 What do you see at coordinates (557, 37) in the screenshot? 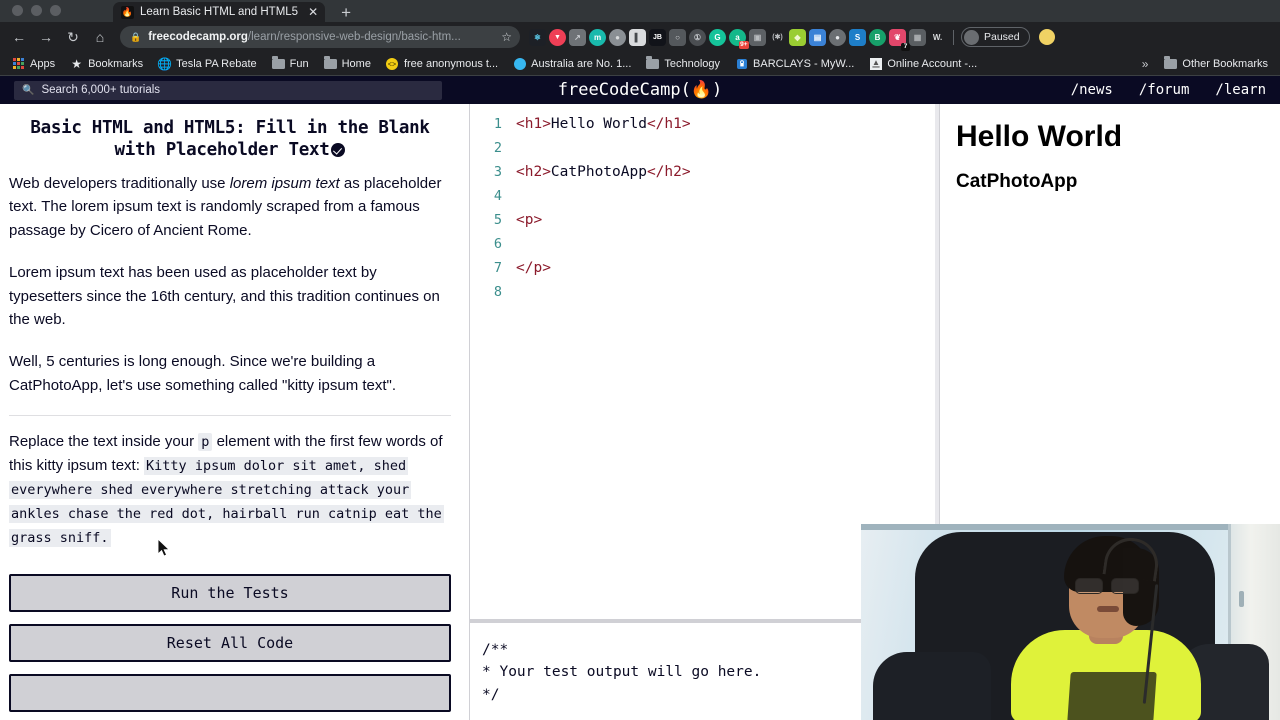
I see `pocket-extension: ▼` at bounding box center [557, 37].